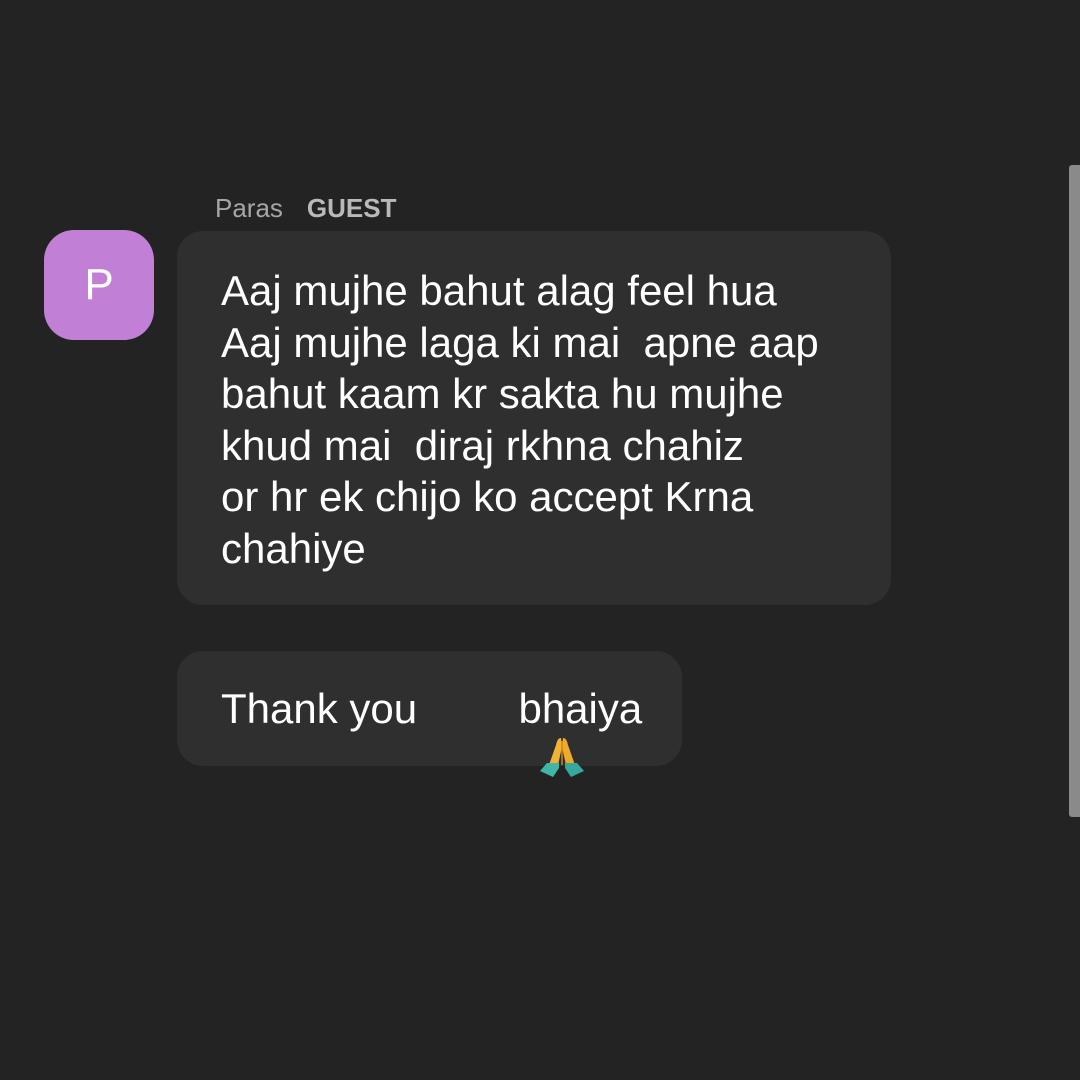 The image size is (1080, 1080). I want to click on sender-header: Paras GUEST, so click(306, 208).